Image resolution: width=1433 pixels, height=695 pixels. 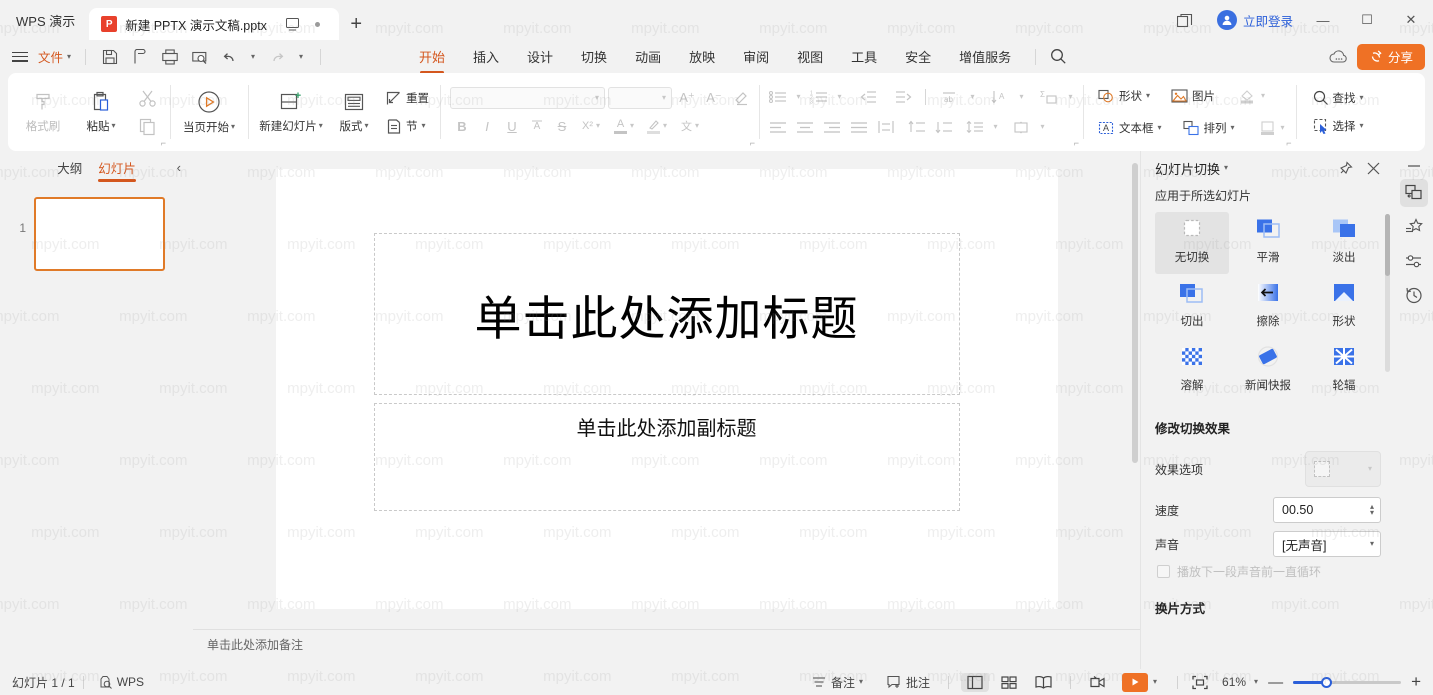 What do you see at coordinates (1338, 126) in the screenshot?
I see `select-button: 选择 ▾` at bounding box center [1338, 126].